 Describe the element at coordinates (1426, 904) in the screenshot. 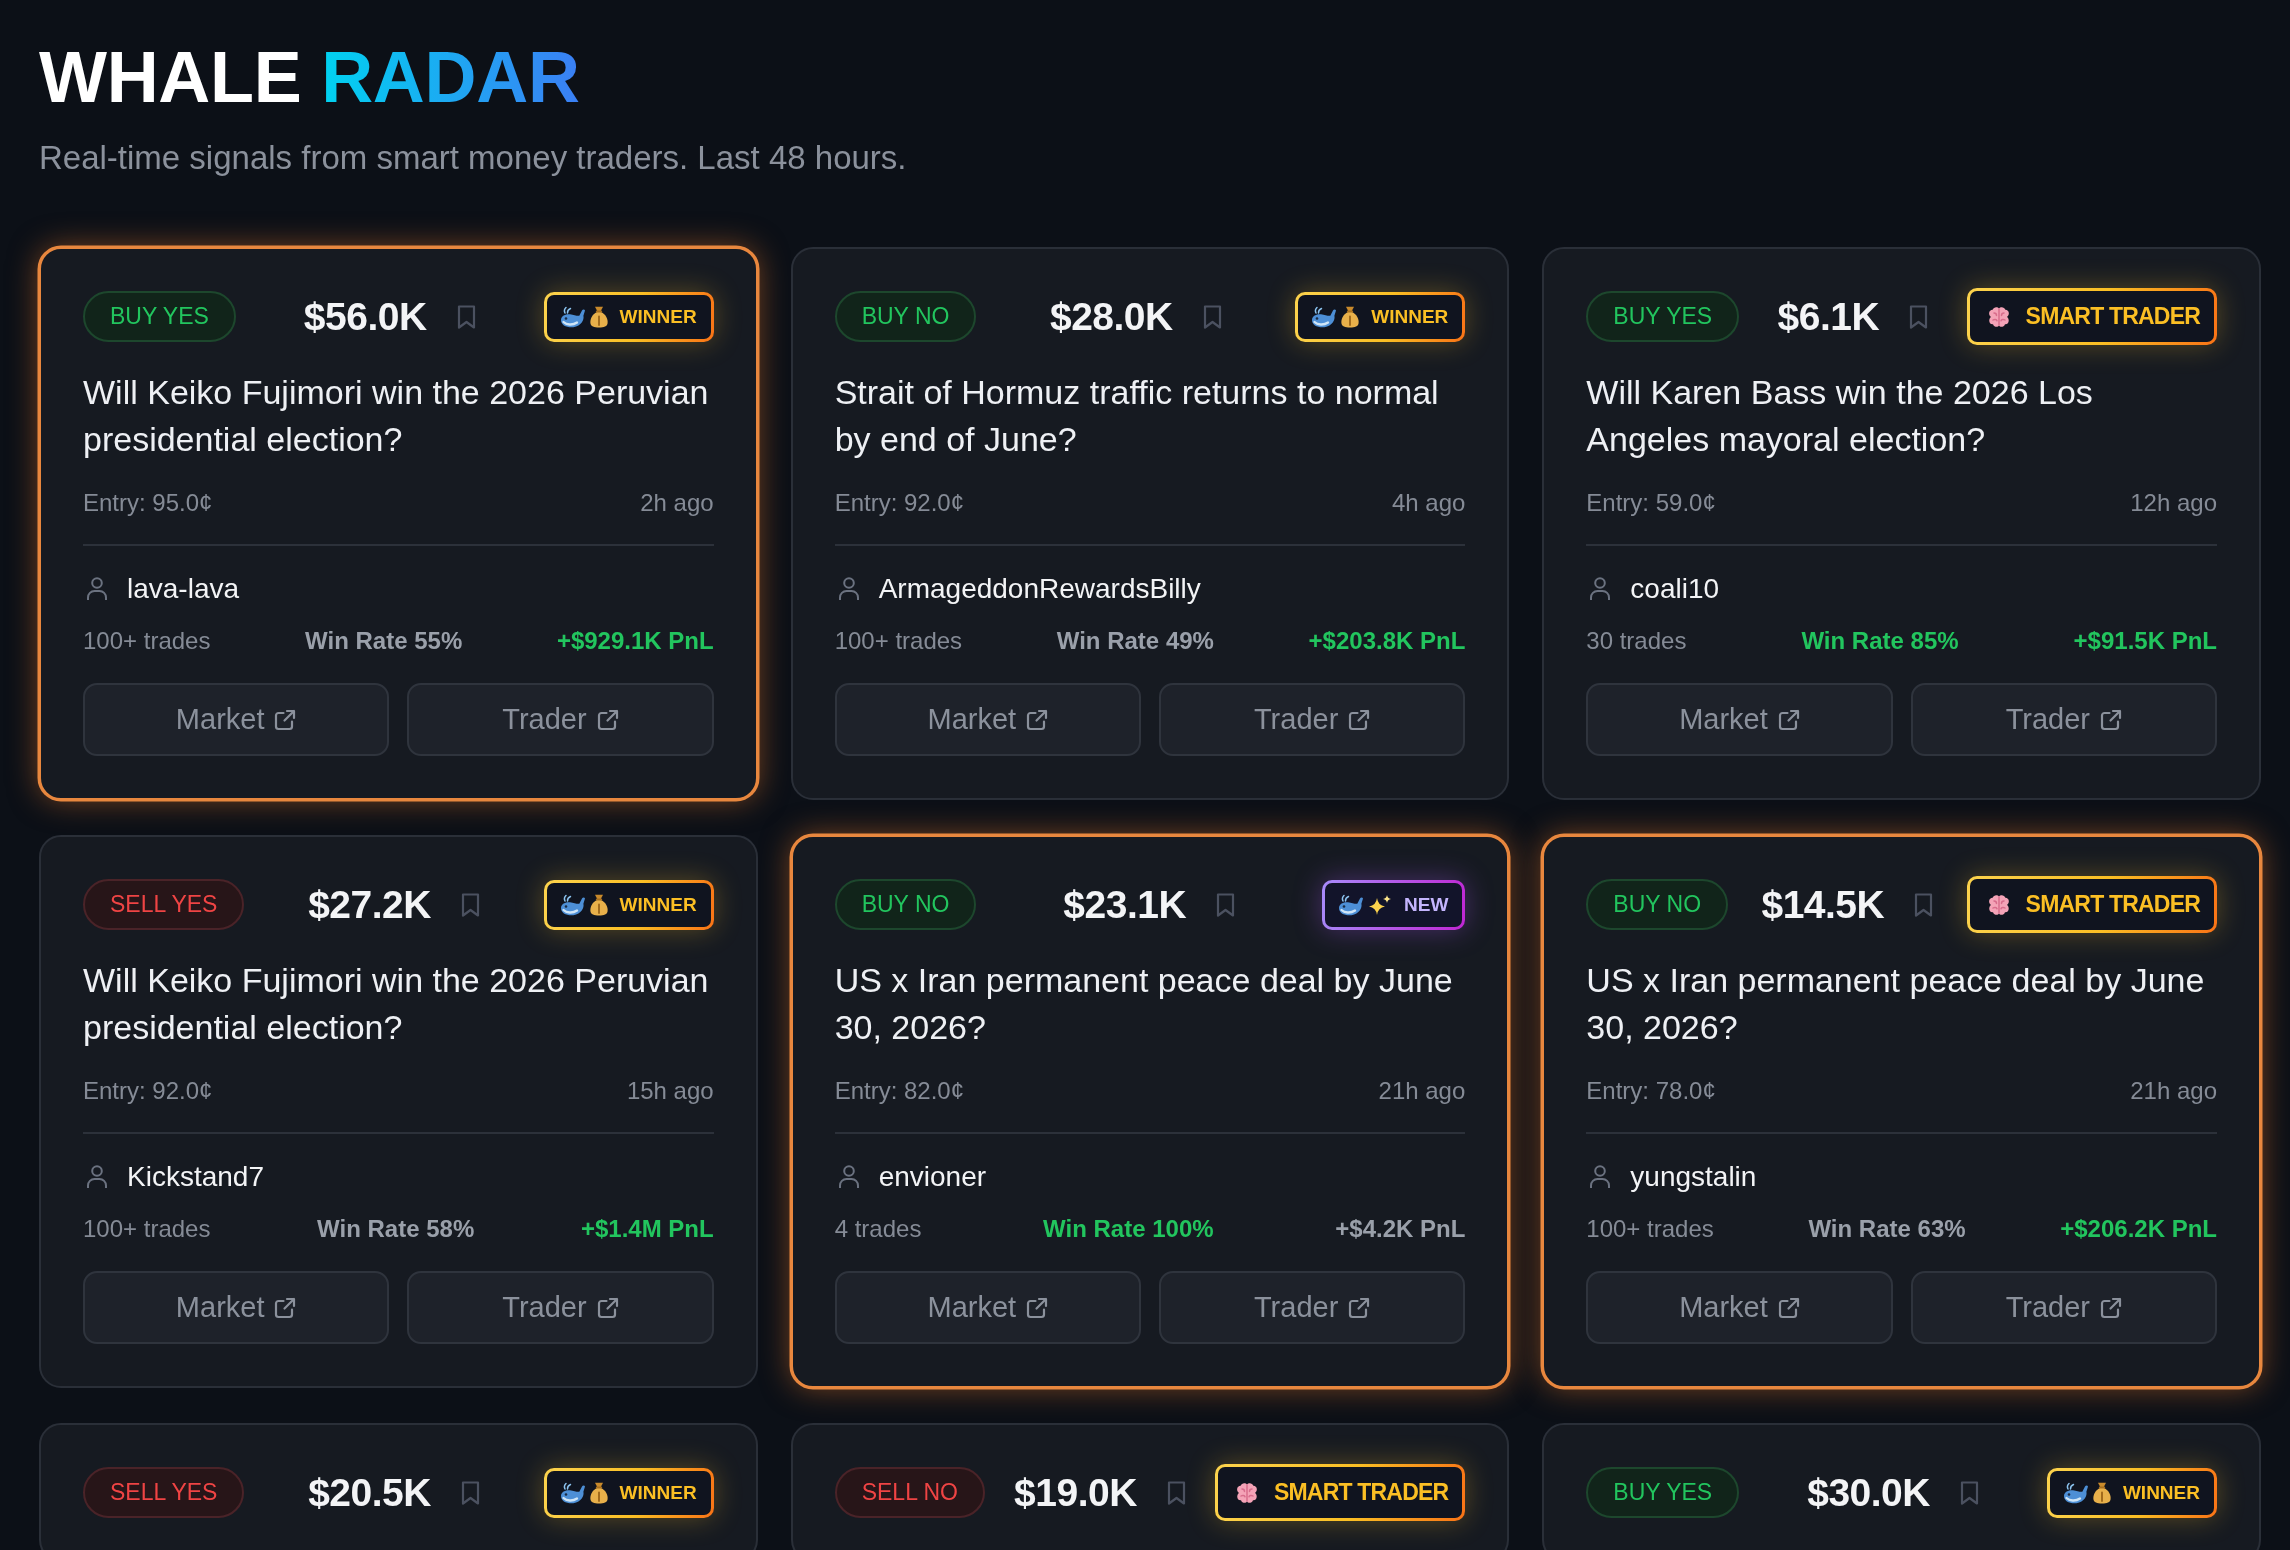

I see `badge-label: NEW` at that location.